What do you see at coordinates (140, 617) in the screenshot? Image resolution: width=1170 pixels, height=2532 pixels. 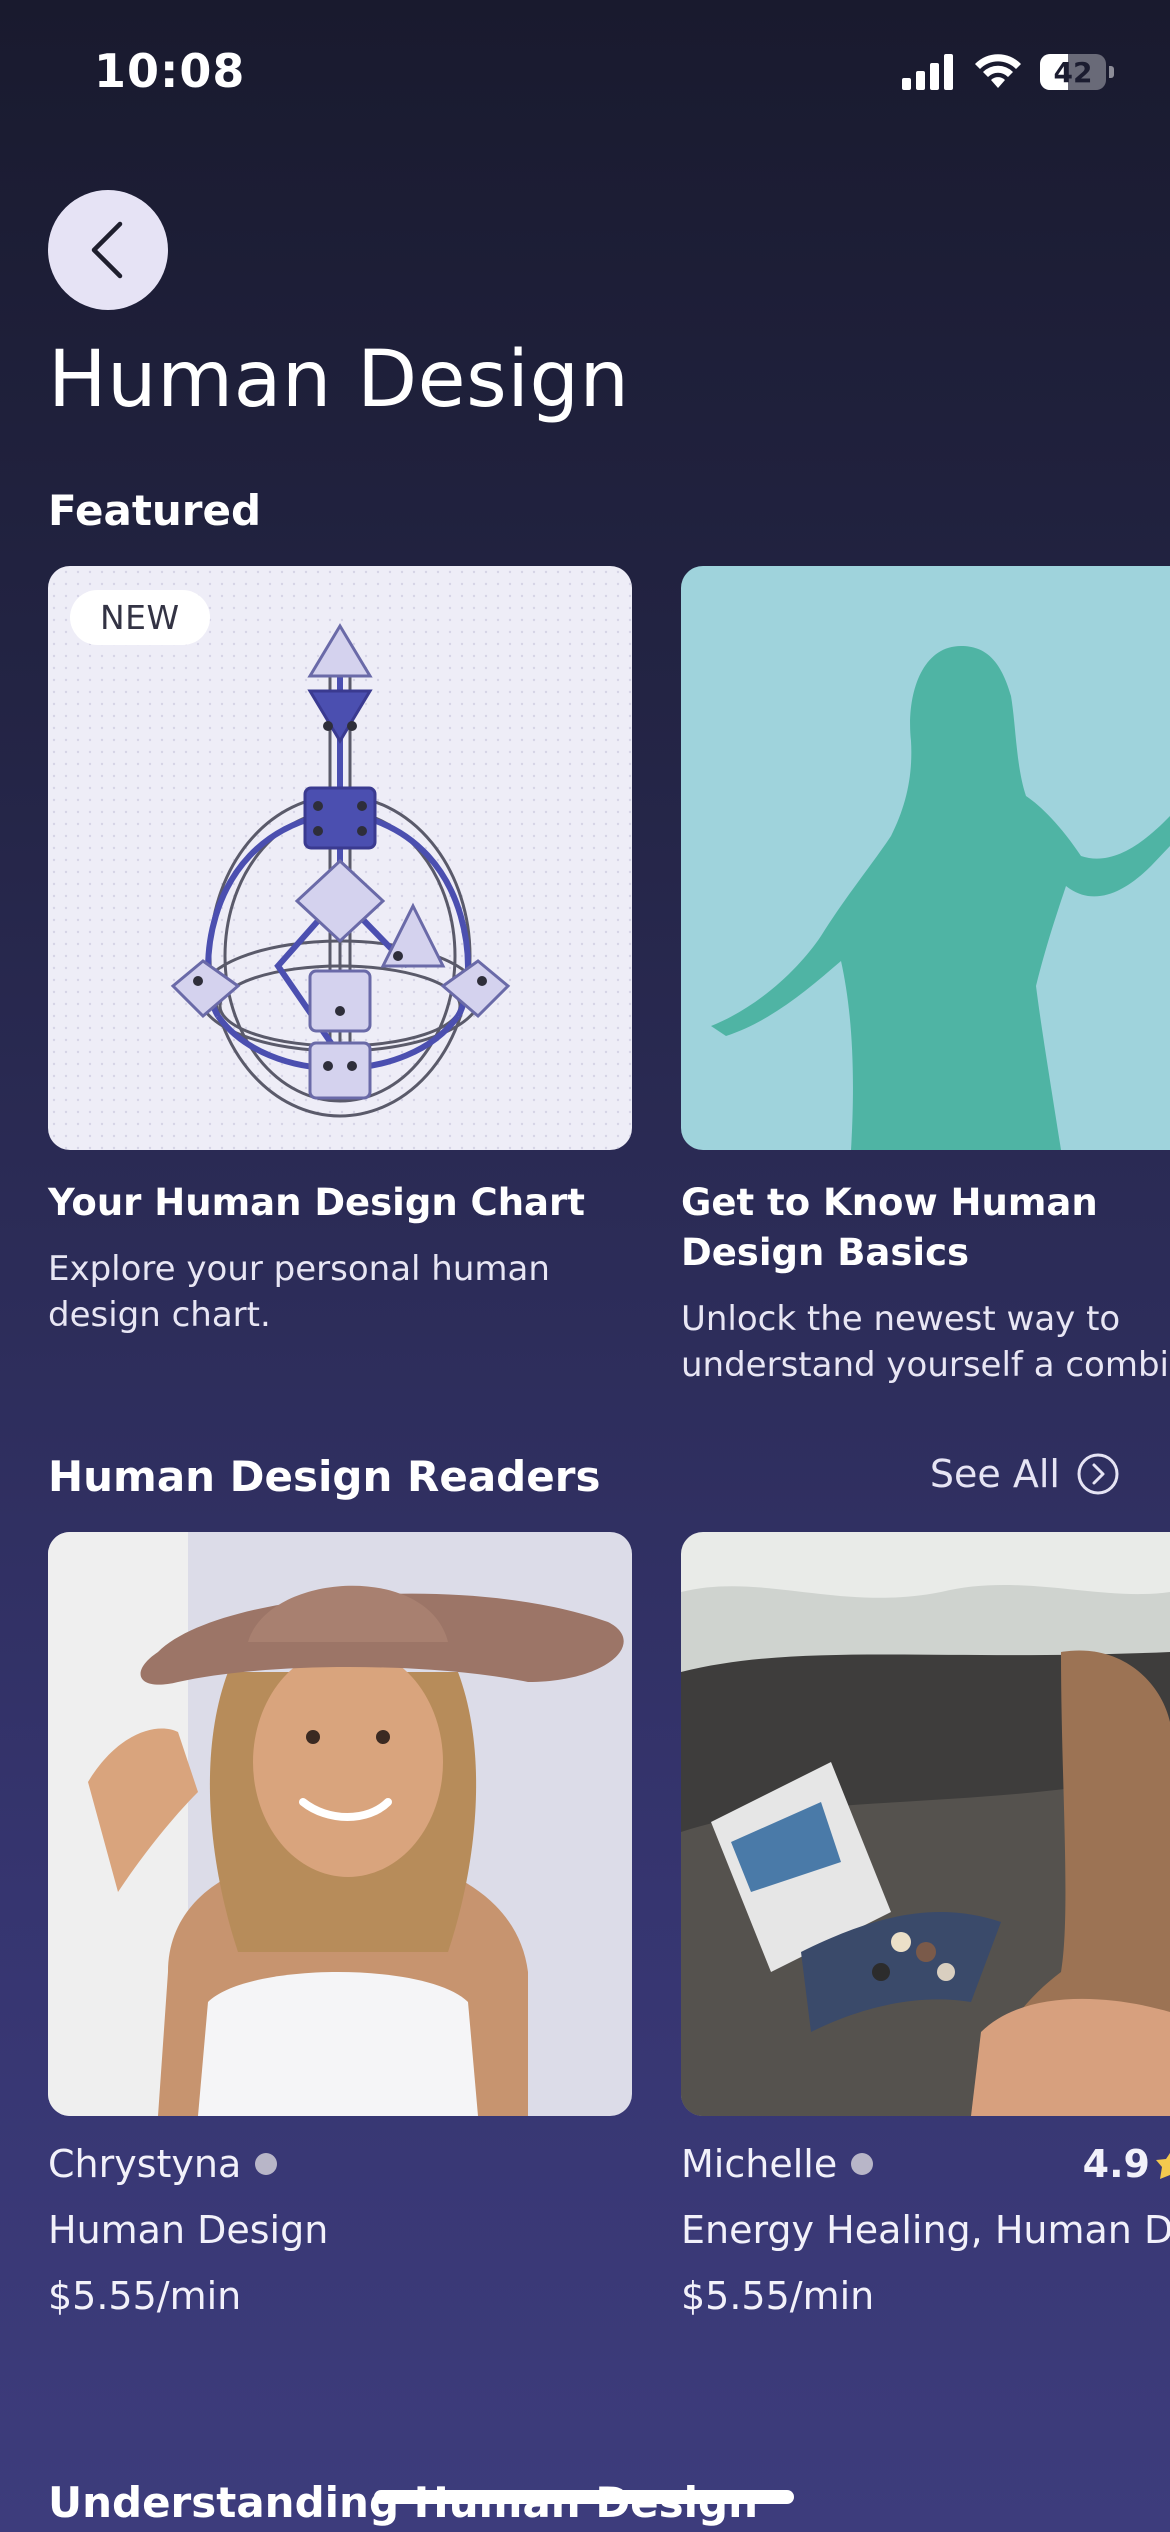 I see `new-badge: NEW` at bounding box center [140, 617].